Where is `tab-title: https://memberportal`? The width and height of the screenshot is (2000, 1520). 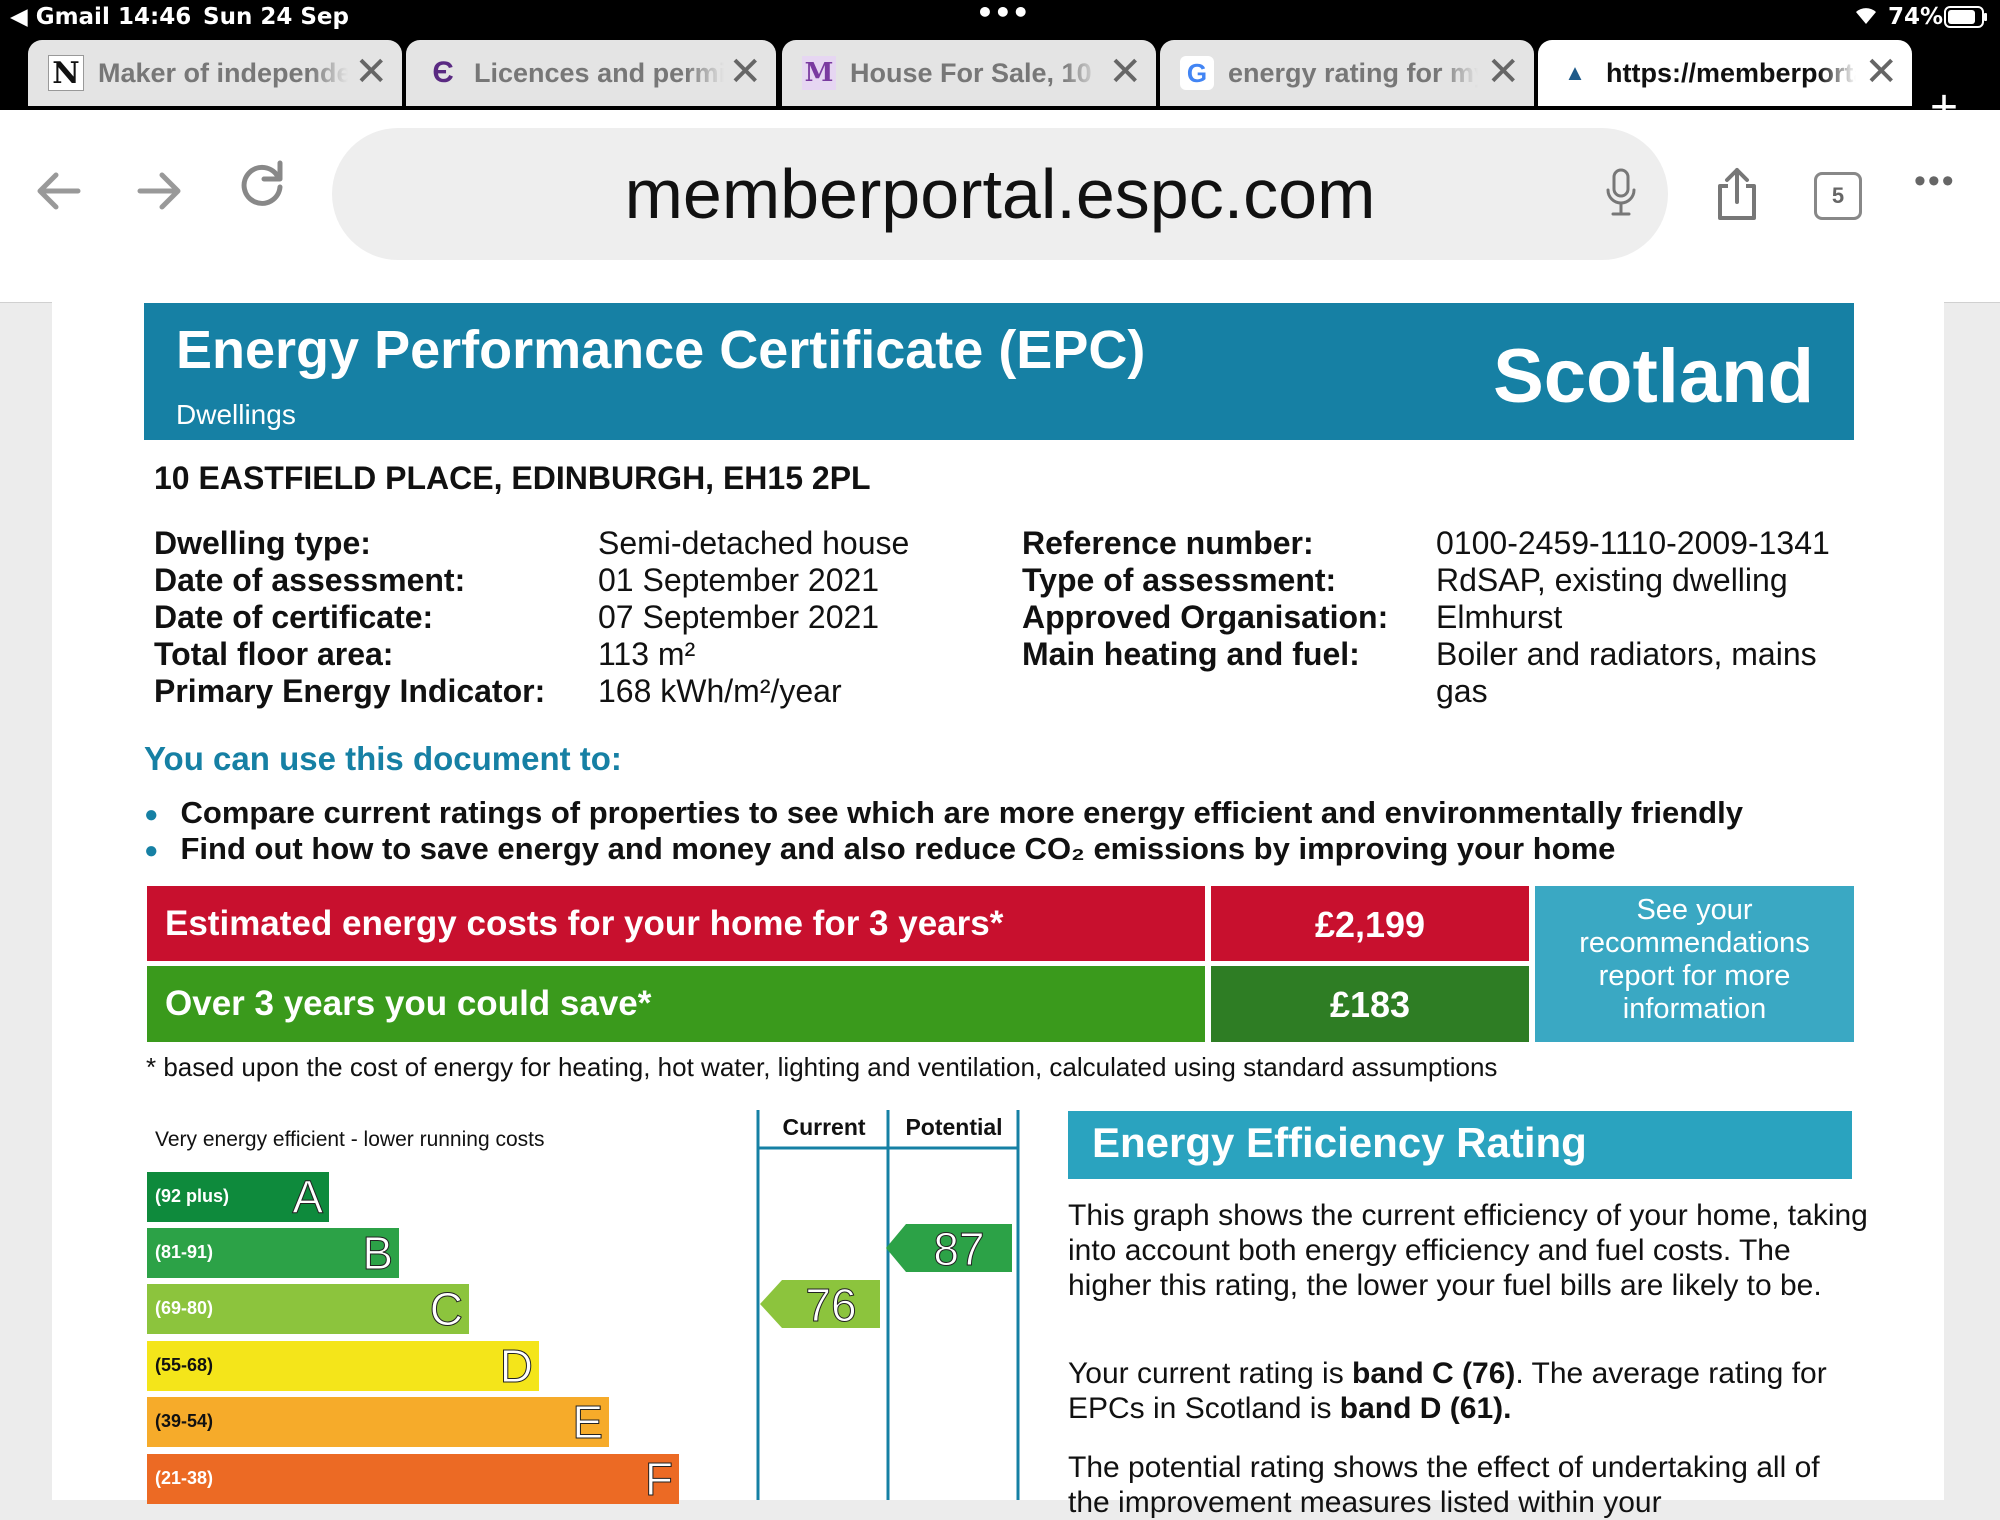 tab-title: https://memberportal is located at coordinates (1731, 72).